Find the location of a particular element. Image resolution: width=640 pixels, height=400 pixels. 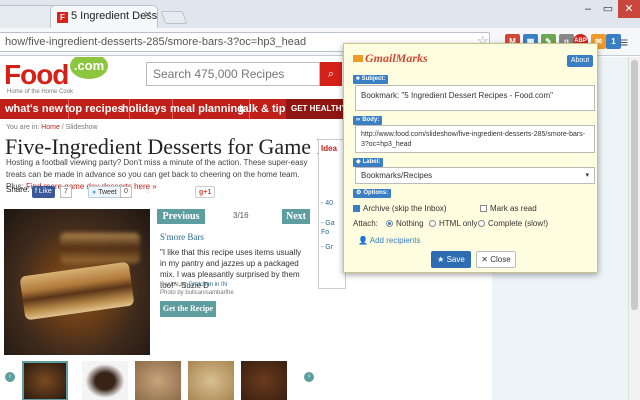

menu-icon: ≡ is located at coordinates (624, 42).